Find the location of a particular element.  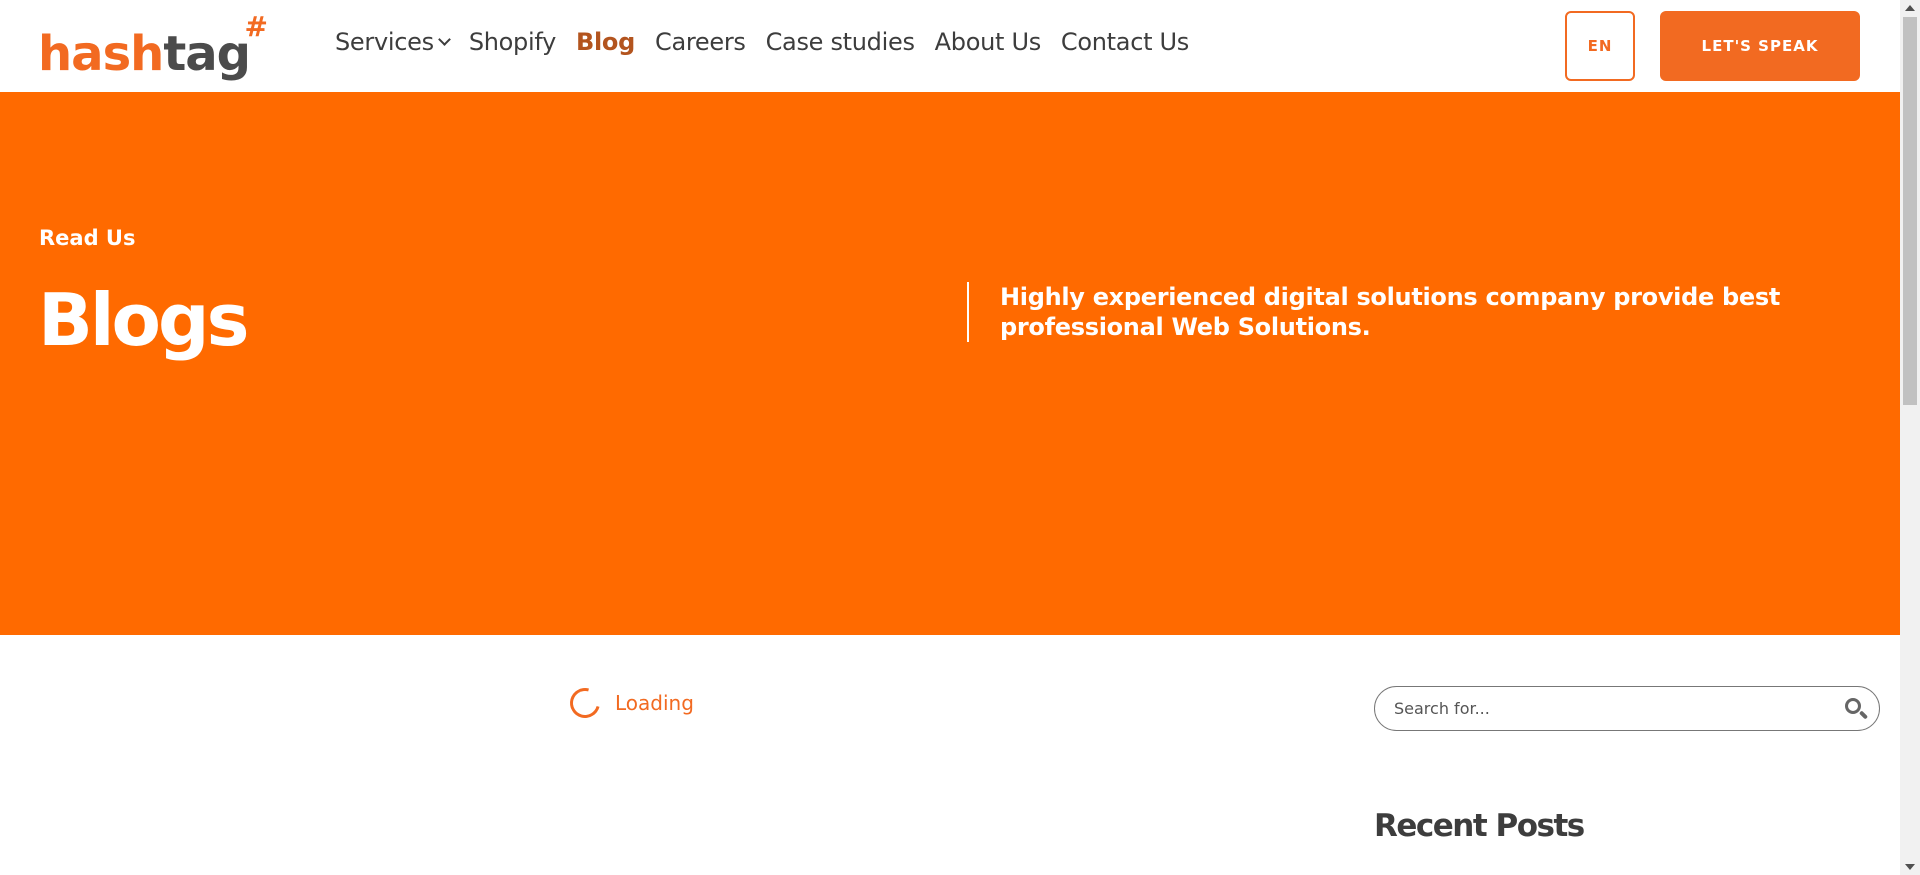

nav-item-about-us: About Us is located at coordinates (988, 42).